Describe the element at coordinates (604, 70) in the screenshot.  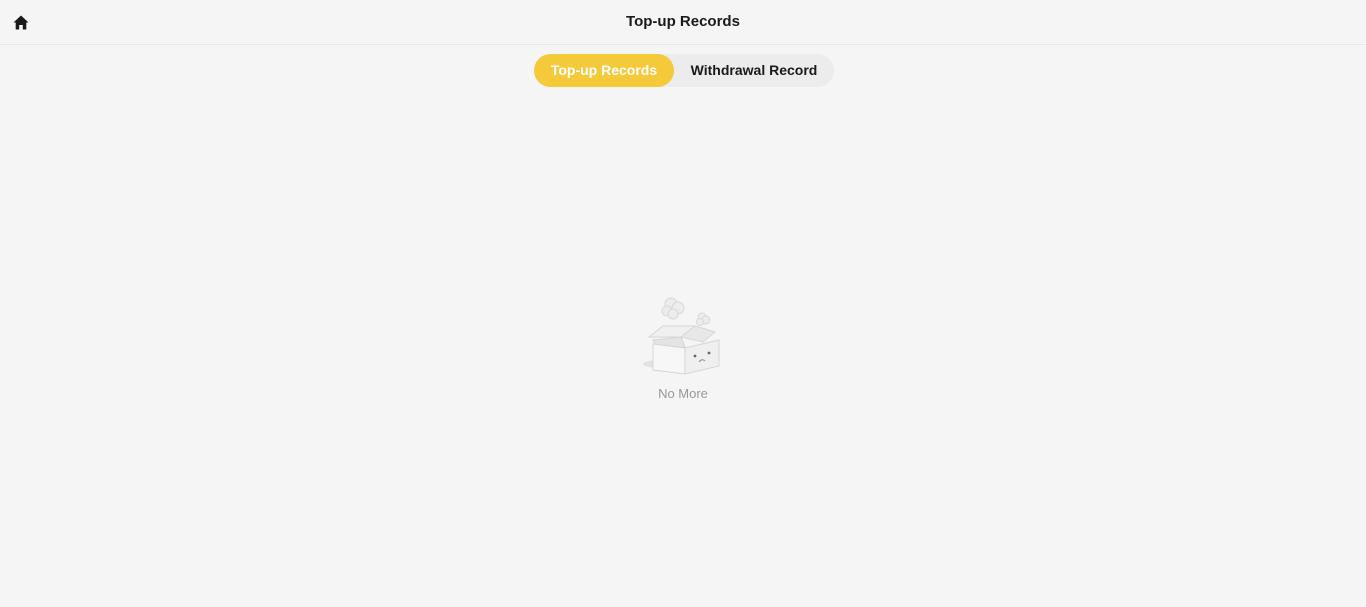
I see `tab-top-up-records: Top-up Records` at that location.